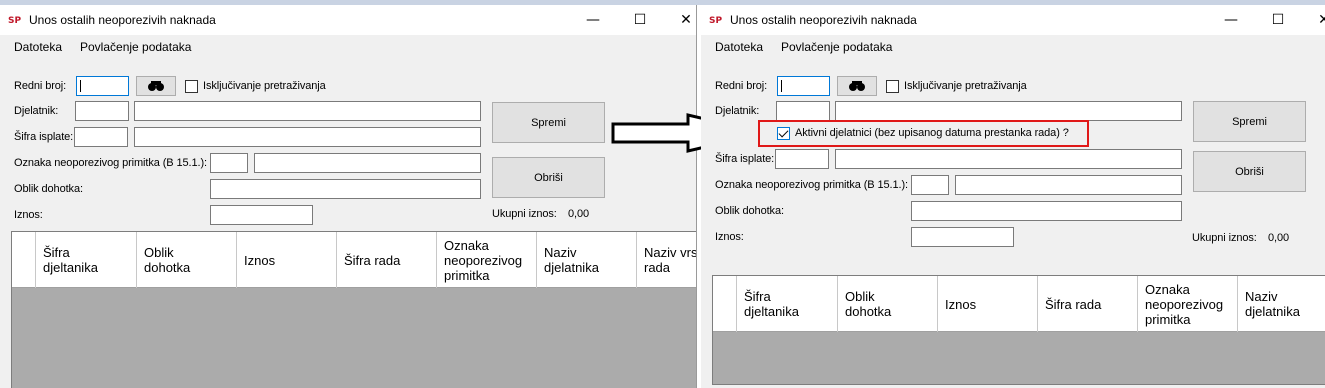 This screenshot has height=388, width=1325. I want to click on col-naziv-vrste-rada: Naziv vrs rada, so click(666, 260).